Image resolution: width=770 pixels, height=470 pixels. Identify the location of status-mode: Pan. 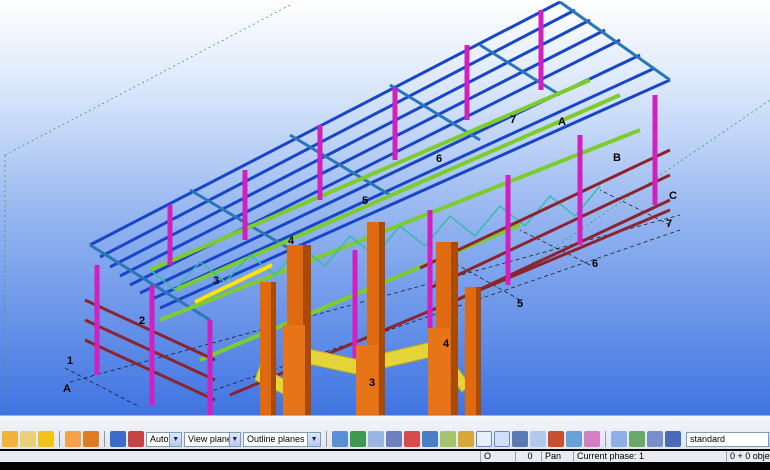
(557, 456).